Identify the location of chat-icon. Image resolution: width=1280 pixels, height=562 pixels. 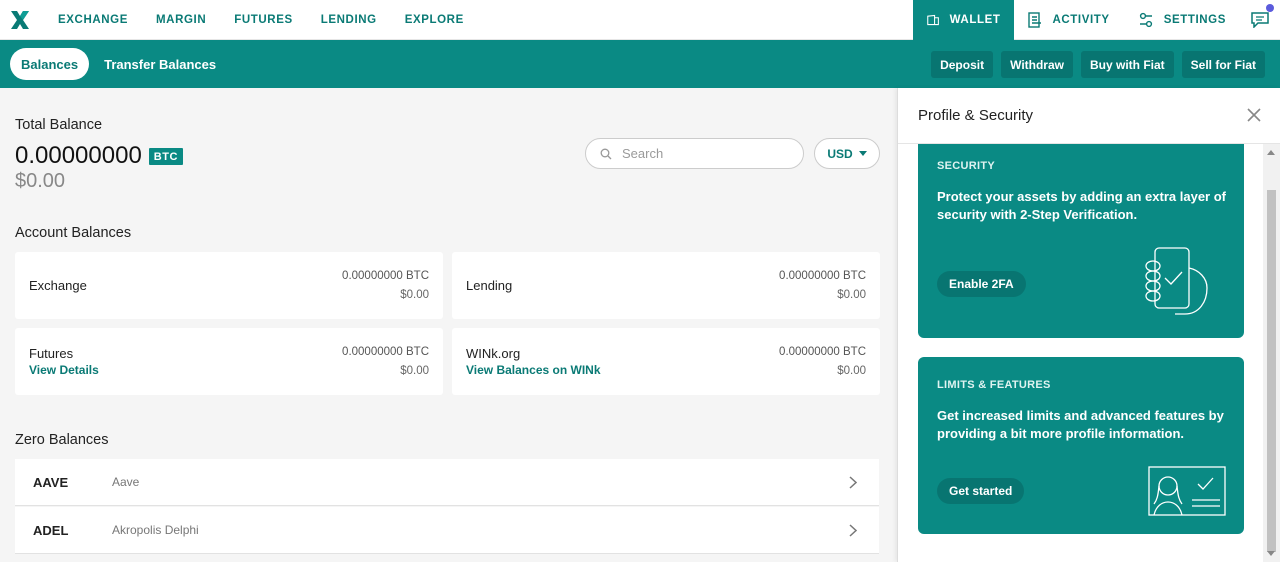
(1260, 20).